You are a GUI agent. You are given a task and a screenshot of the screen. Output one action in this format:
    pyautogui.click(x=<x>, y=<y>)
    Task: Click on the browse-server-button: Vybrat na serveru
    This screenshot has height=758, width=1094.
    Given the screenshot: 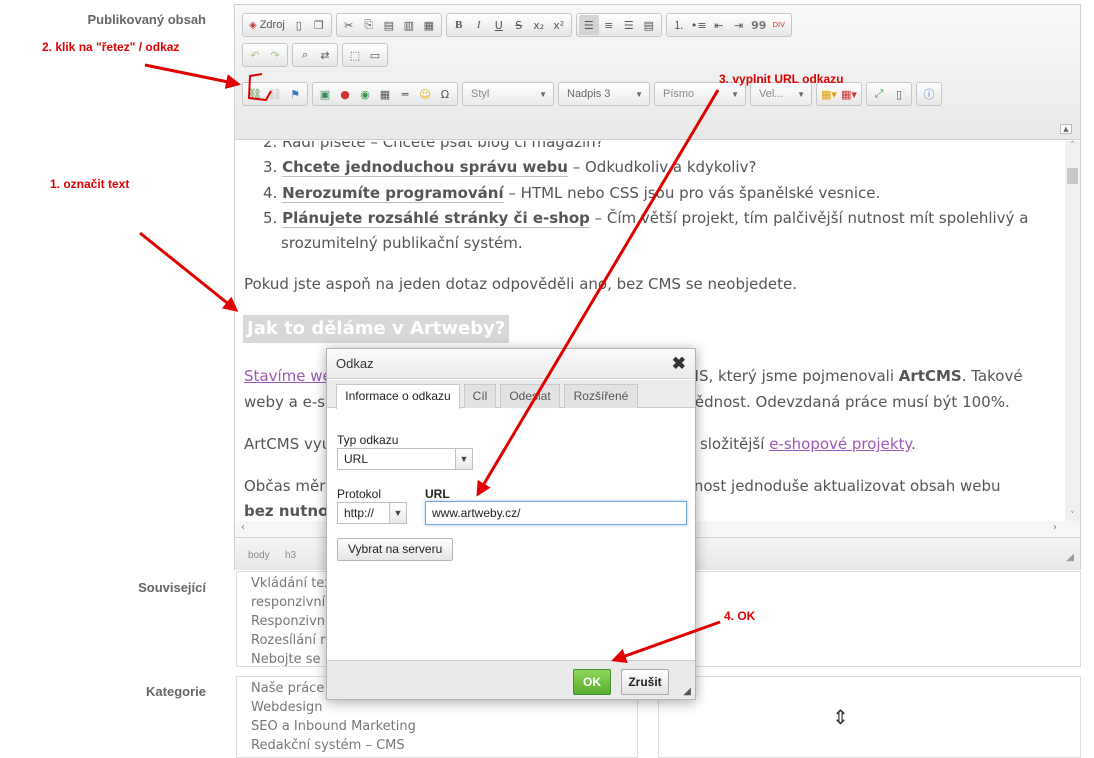 What is the action you would take?
    pyautogui.click(x=395, y=549)
    